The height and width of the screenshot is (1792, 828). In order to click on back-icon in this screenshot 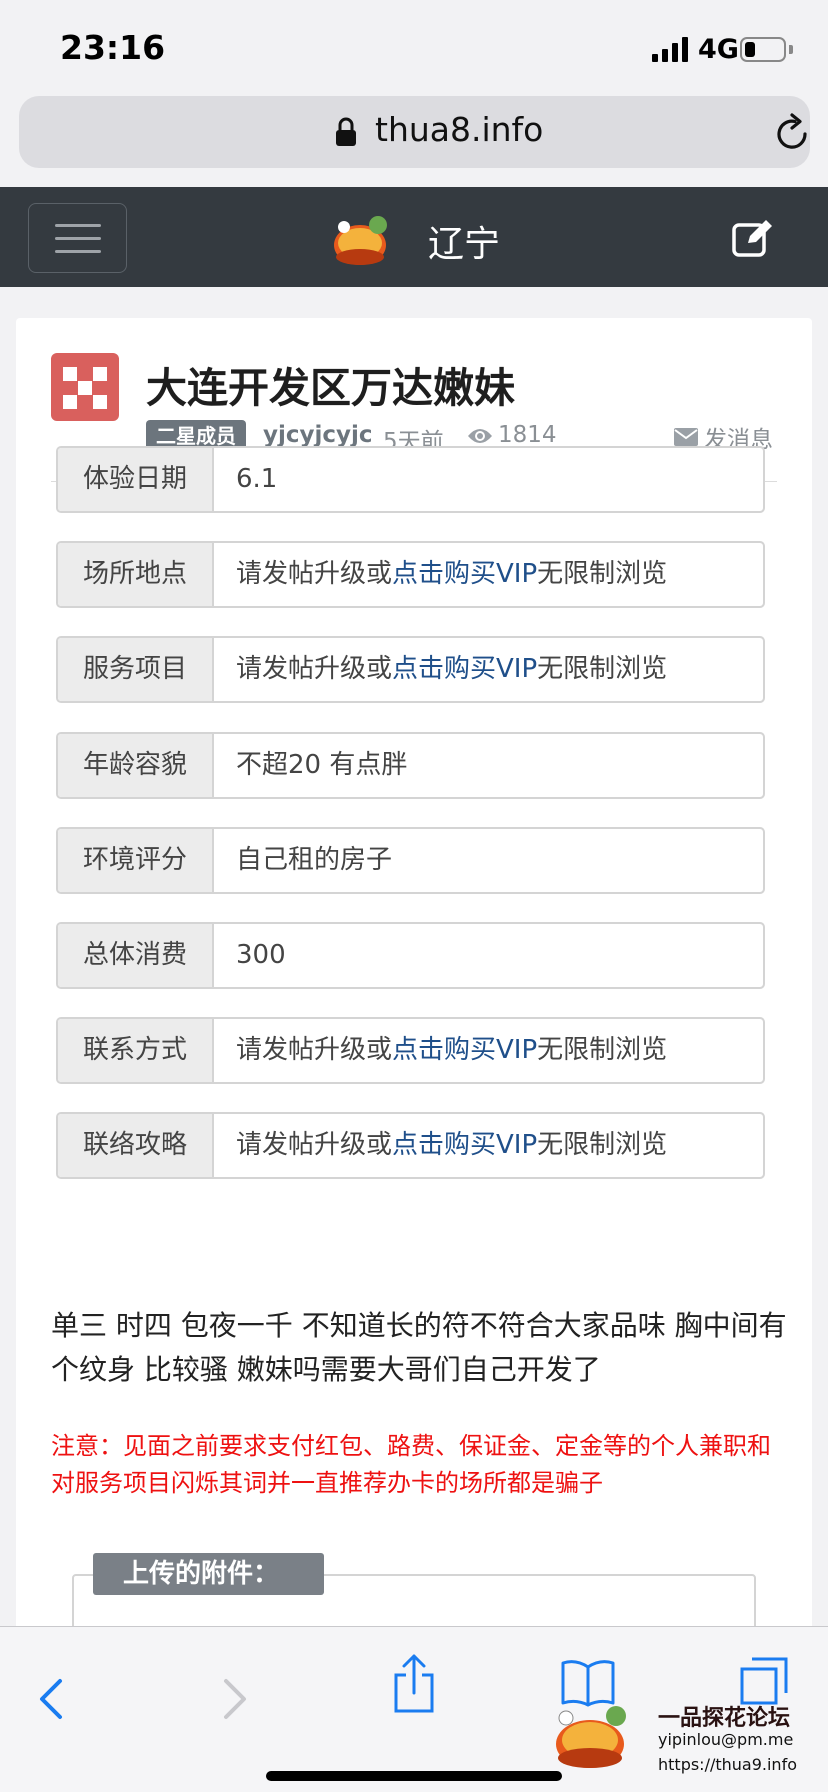, I will do `click(51, 1699)`.